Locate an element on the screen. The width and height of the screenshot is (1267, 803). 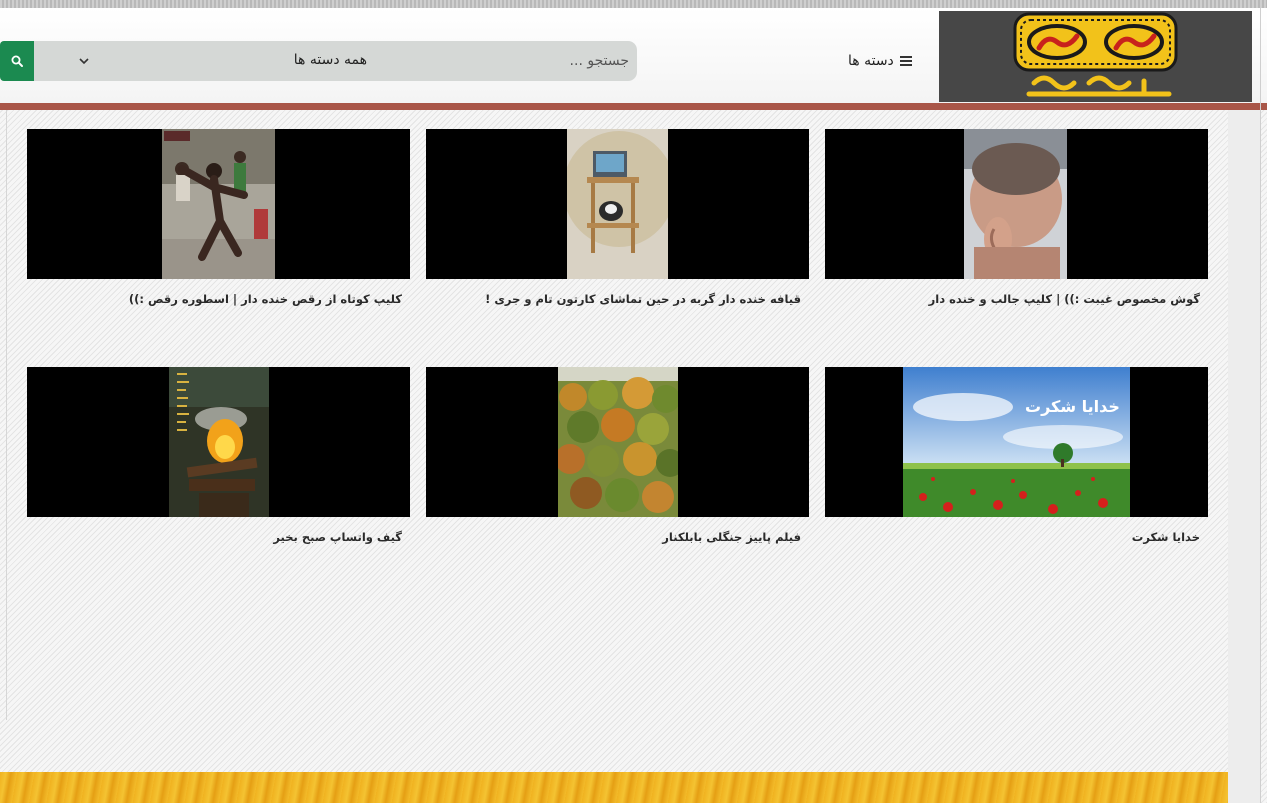
right-sidebar-strip is located at coordinates (1244, 456).